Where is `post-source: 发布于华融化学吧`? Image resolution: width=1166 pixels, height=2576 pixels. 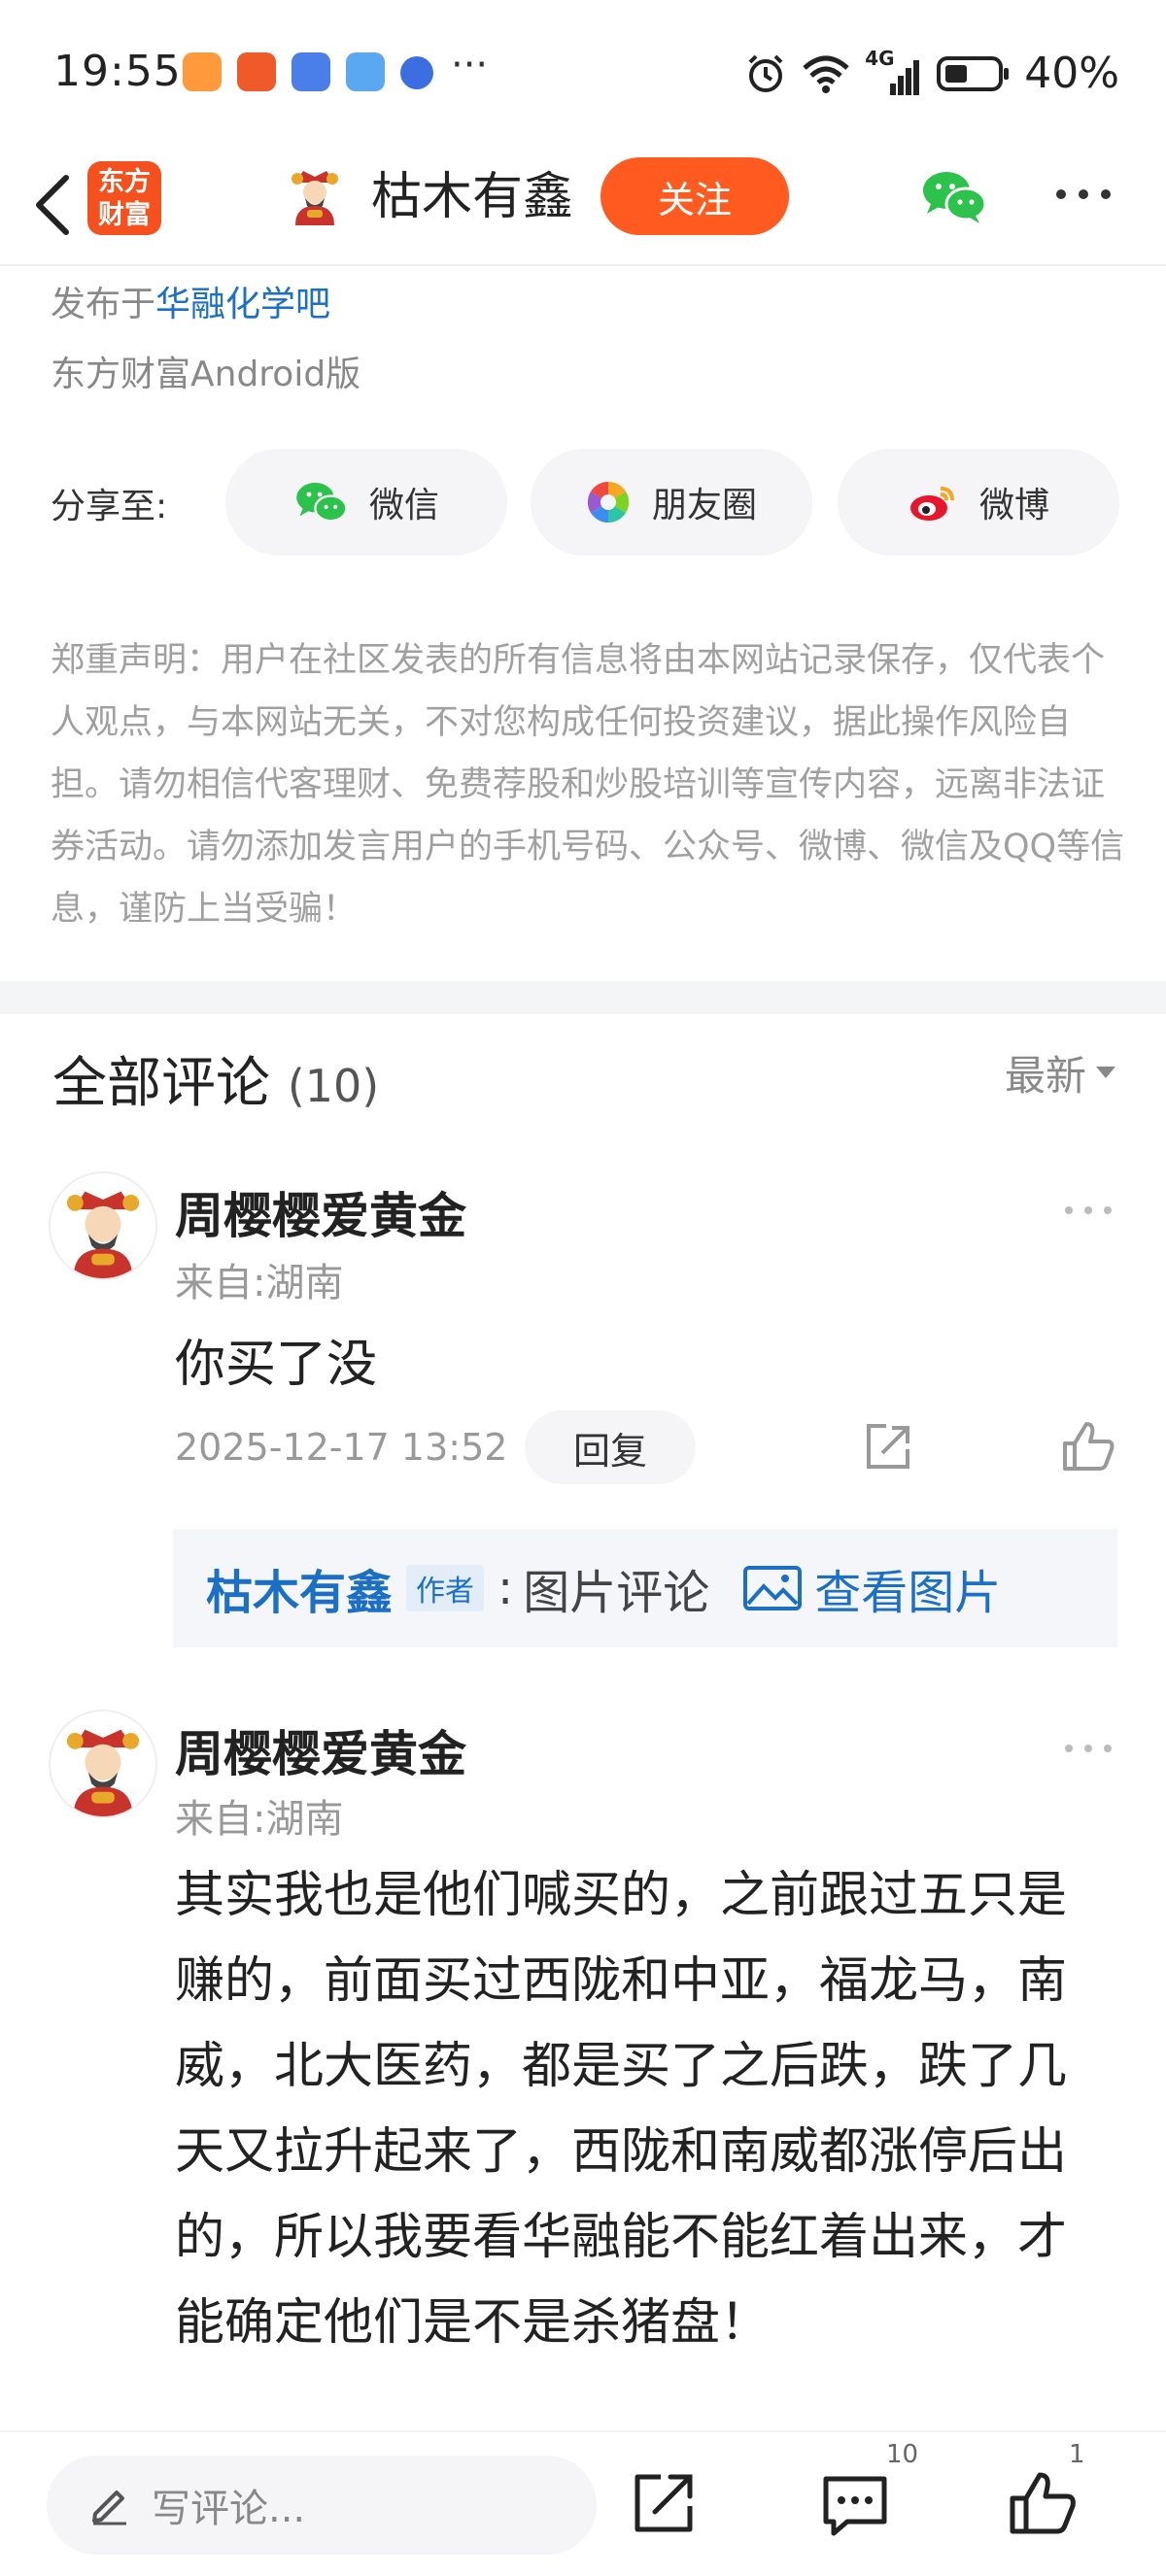 post-source: 发布于华融化学吧 is located at coordinates (190, 301).